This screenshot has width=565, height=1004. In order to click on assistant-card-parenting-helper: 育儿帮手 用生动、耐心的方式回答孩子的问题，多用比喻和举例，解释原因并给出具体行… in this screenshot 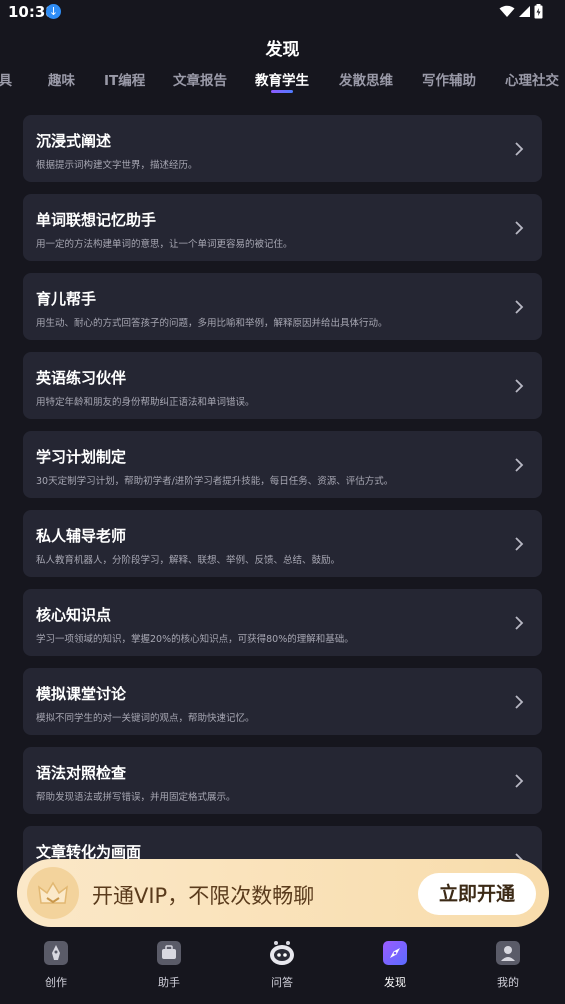, I will do `click(282, 306)`.